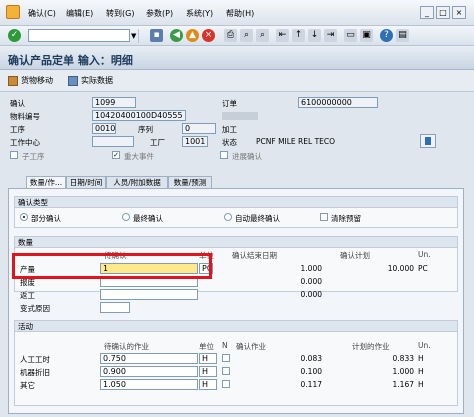  I want to click on work-center-field, so click(113, 141).